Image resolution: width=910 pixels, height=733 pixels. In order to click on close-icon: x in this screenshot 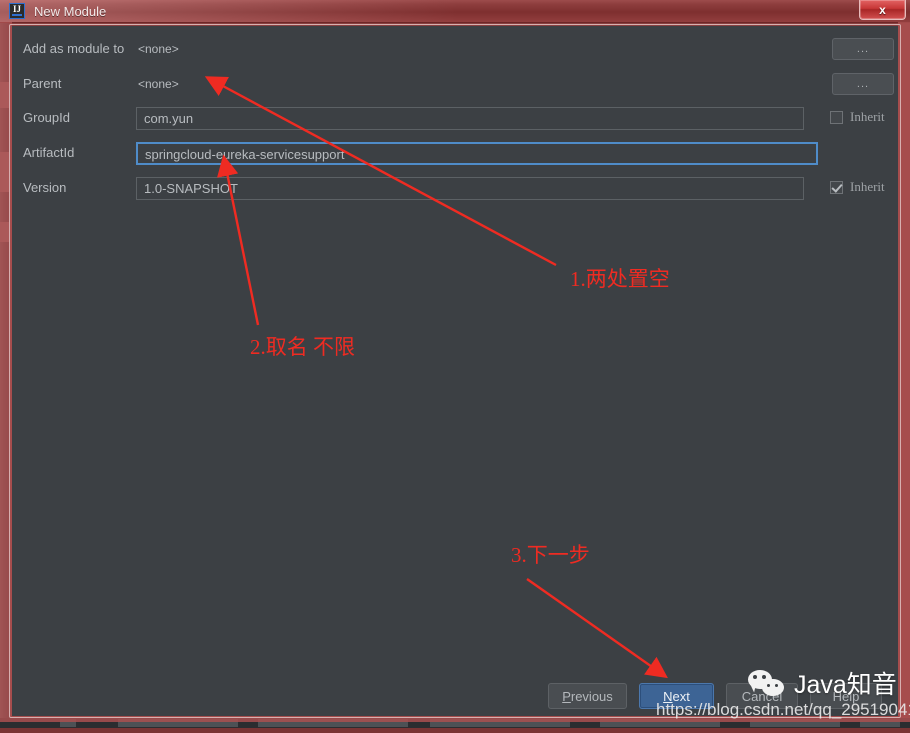, I will do `click(882, 9)`.